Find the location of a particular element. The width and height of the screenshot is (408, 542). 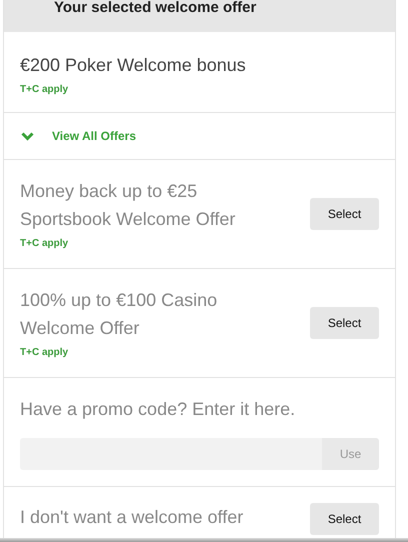

no-offer-label: I don't want a welcome offer is located at coordinates (132, 517).